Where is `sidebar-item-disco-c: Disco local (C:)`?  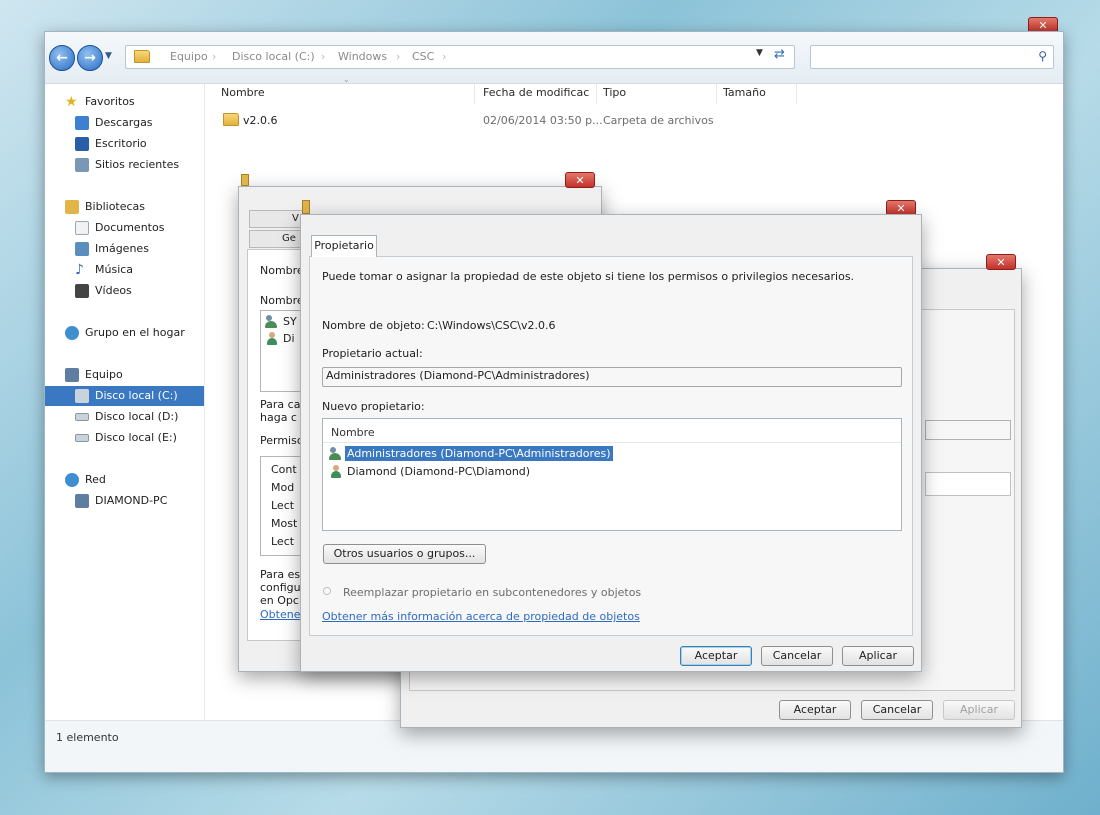 sidebar-item-disco-c: Disco local (C:) is located at coordinates (124, 396).